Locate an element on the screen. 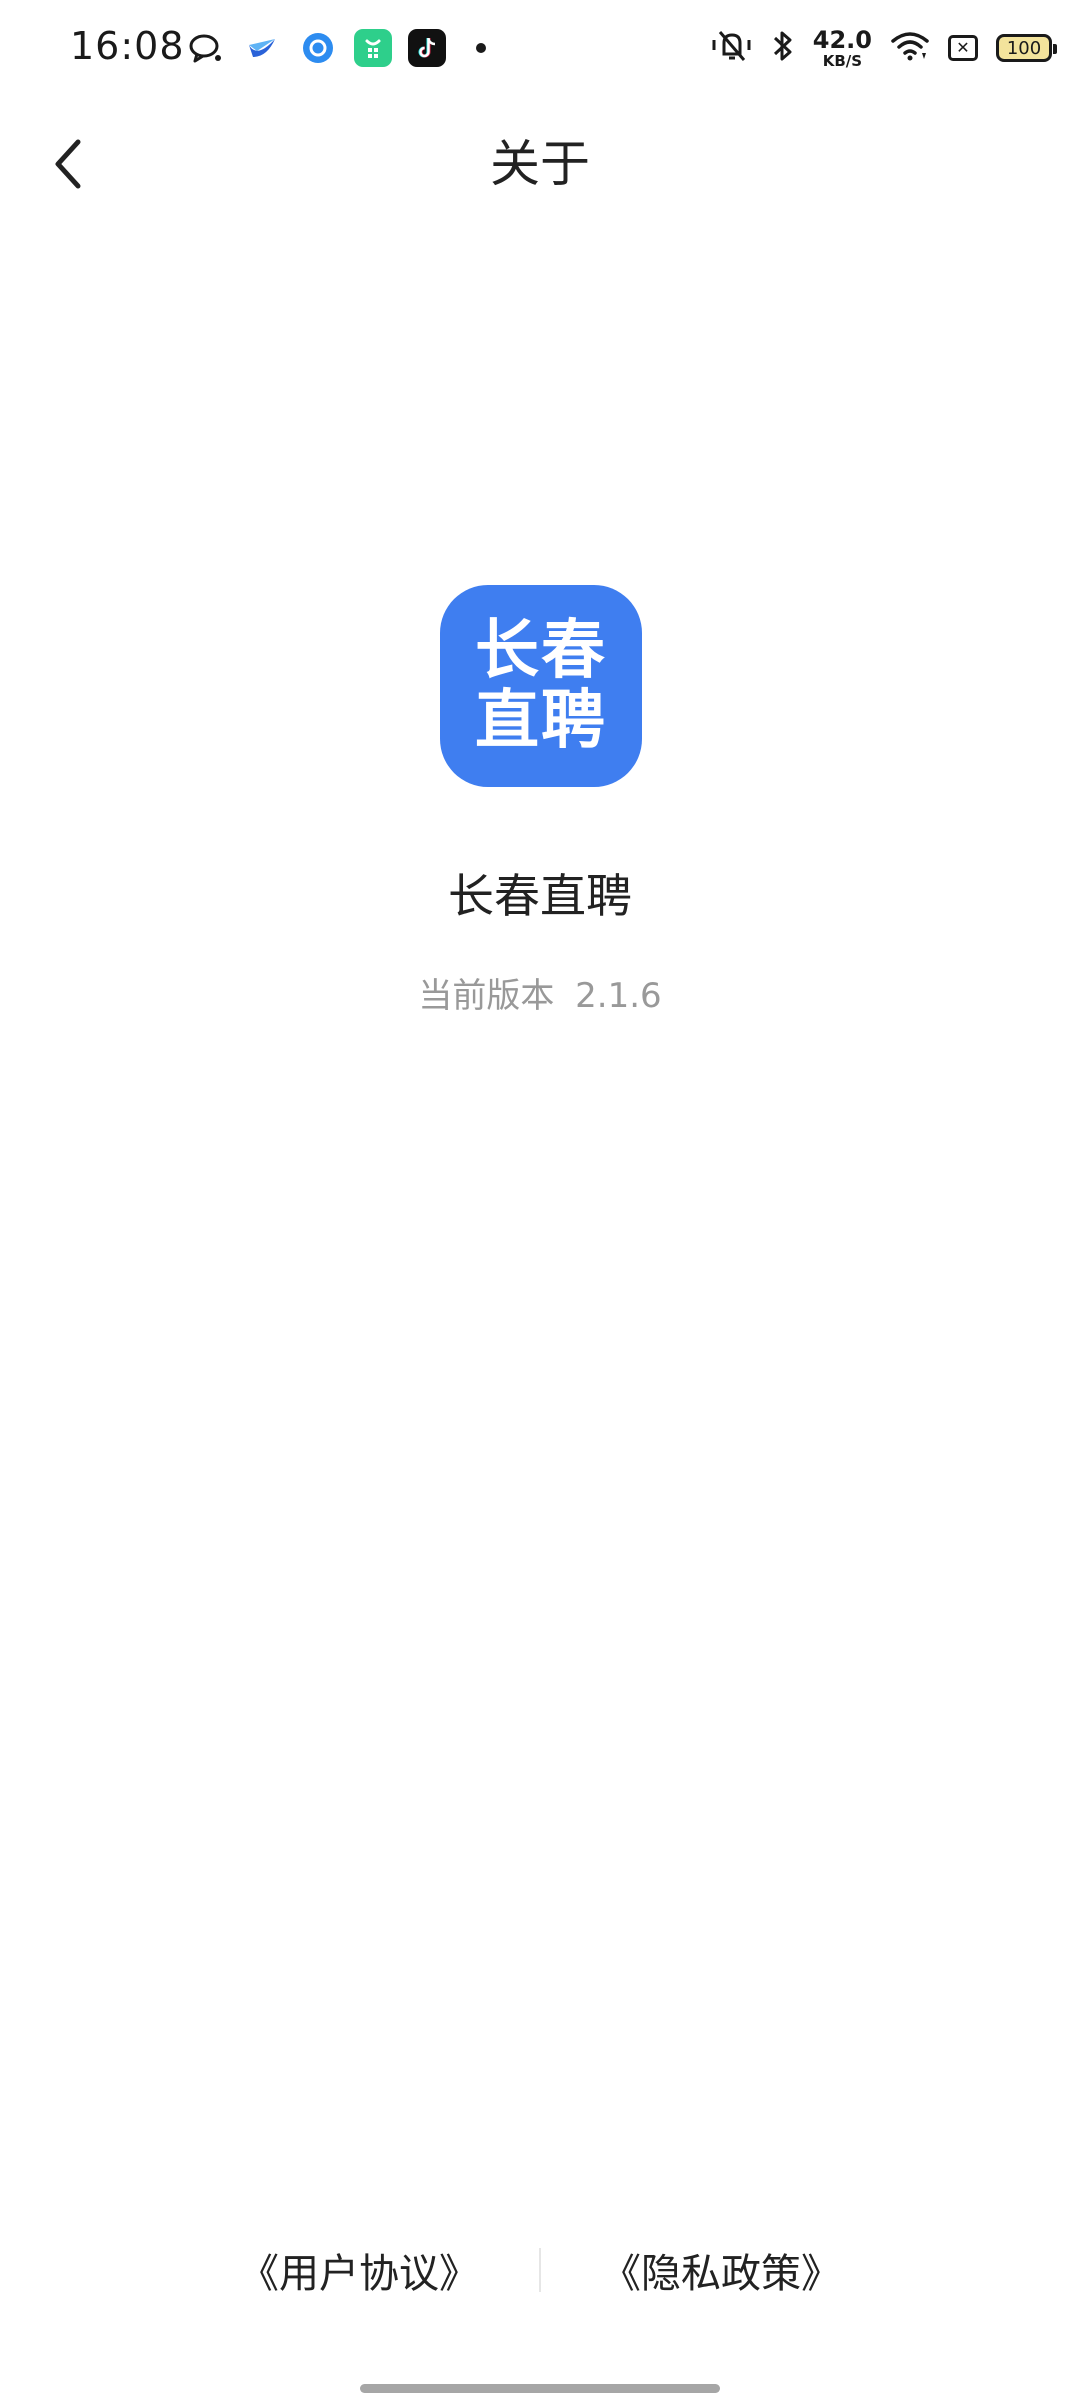 The height and width of the screenshot is (2400, 1080). footer-links: 《用户协议》 《隐私政策》 is located at coordinates (540, 2270).